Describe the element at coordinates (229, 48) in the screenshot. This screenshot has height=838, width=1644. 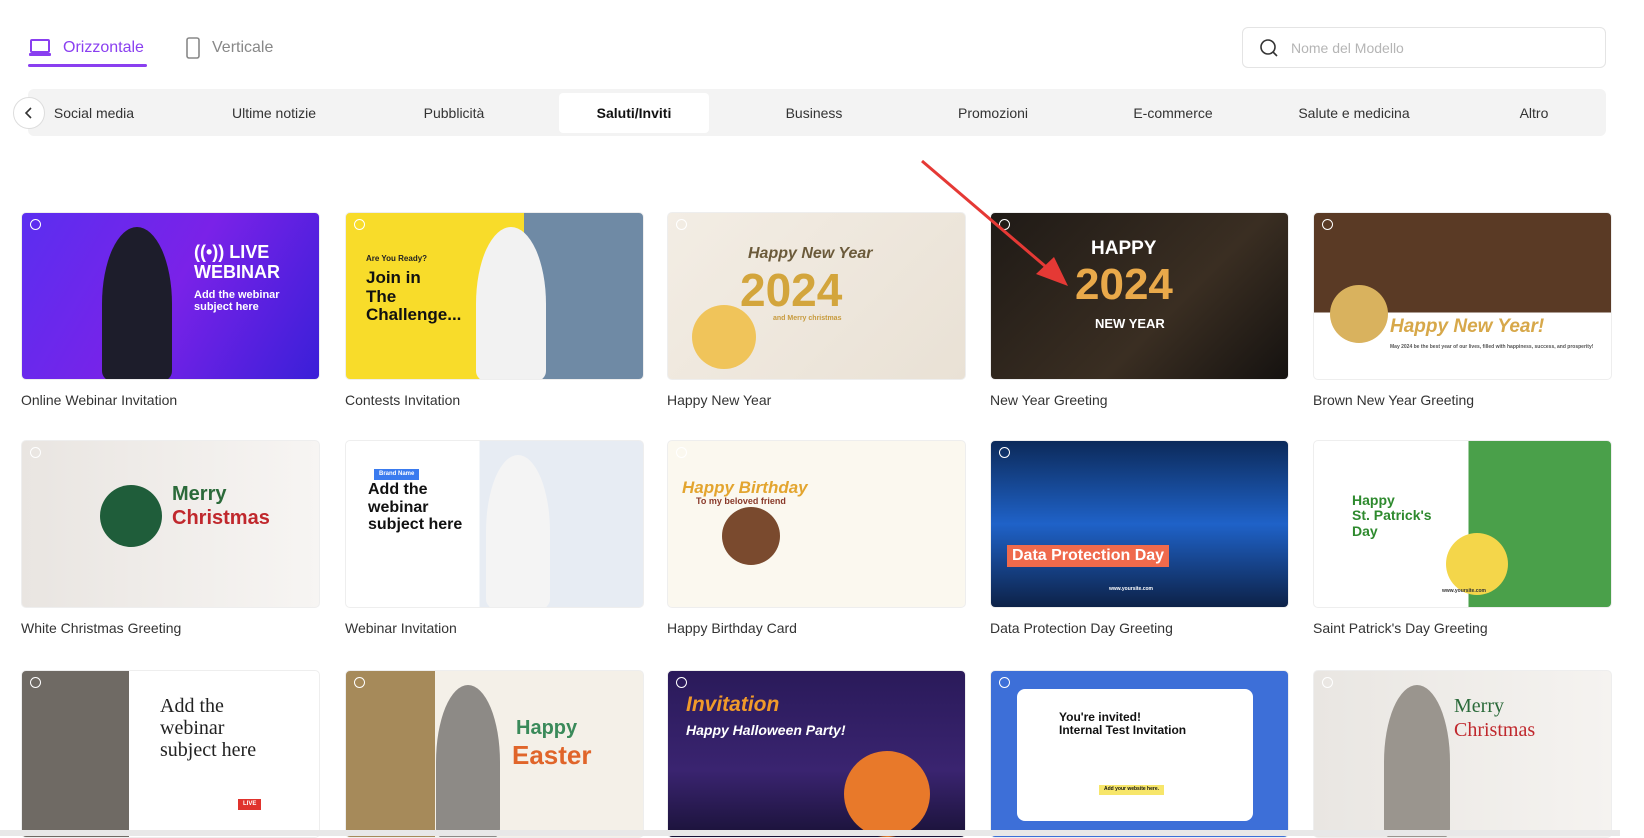
I see `tab-verticale: Verticale` at that location.